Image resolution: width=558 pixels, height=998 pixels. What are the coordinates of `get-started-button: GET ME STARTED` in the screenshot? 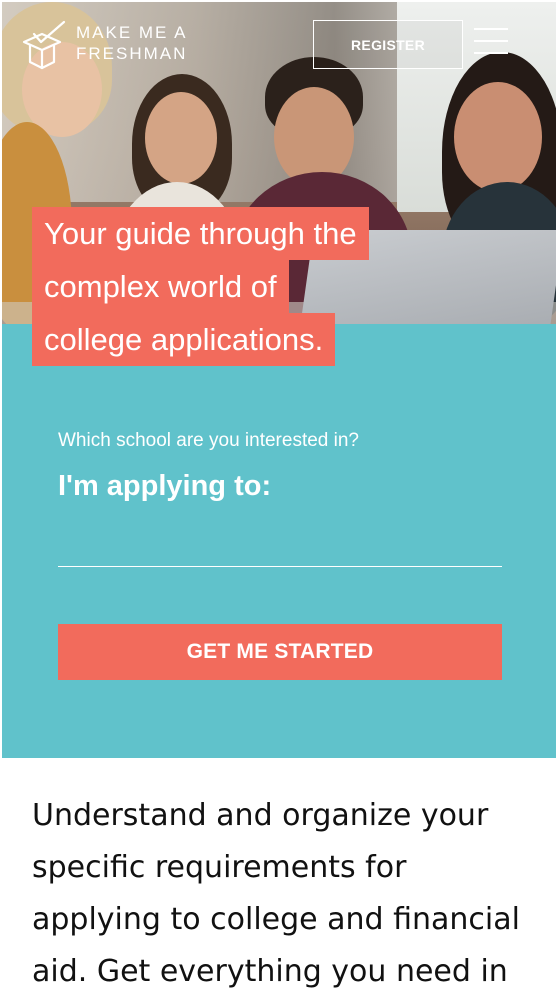 It's located at (280, 652).